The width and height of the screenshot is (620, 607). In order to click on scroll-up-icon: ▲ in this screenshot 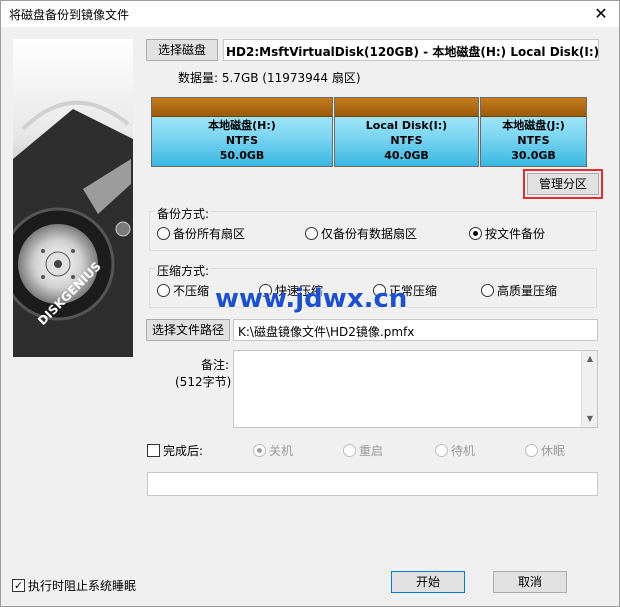, I will do `click(590, 359)`.